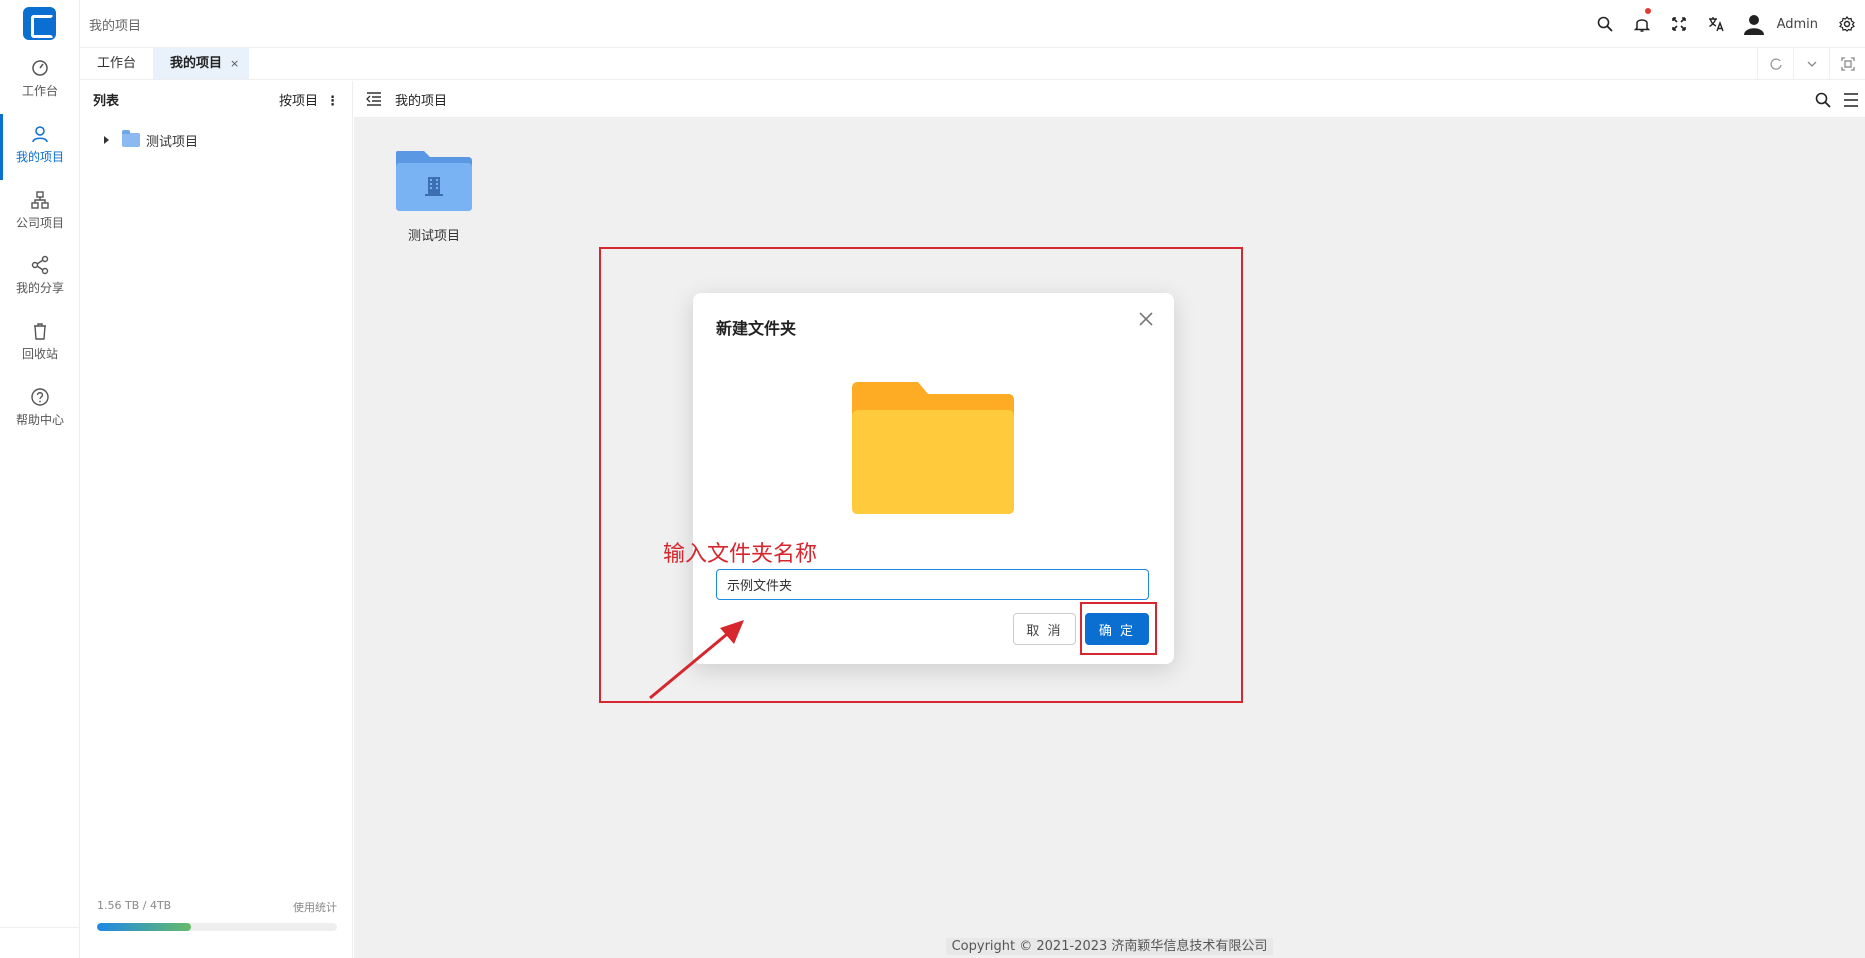 This screenshot has height=958, width=1865. Describe the element at coordinates (1146, 319) in the screenshot. I see `close-icon` at that location.